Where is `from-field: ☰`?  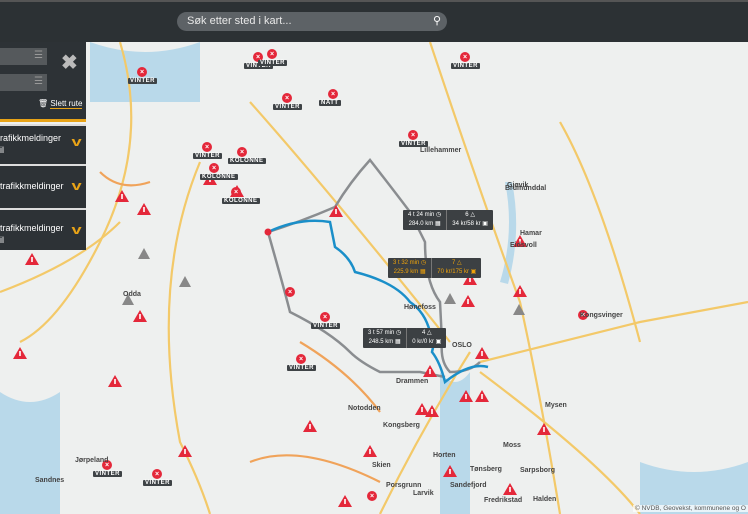 from-field: ☰ is located at coordinates (23, 56).